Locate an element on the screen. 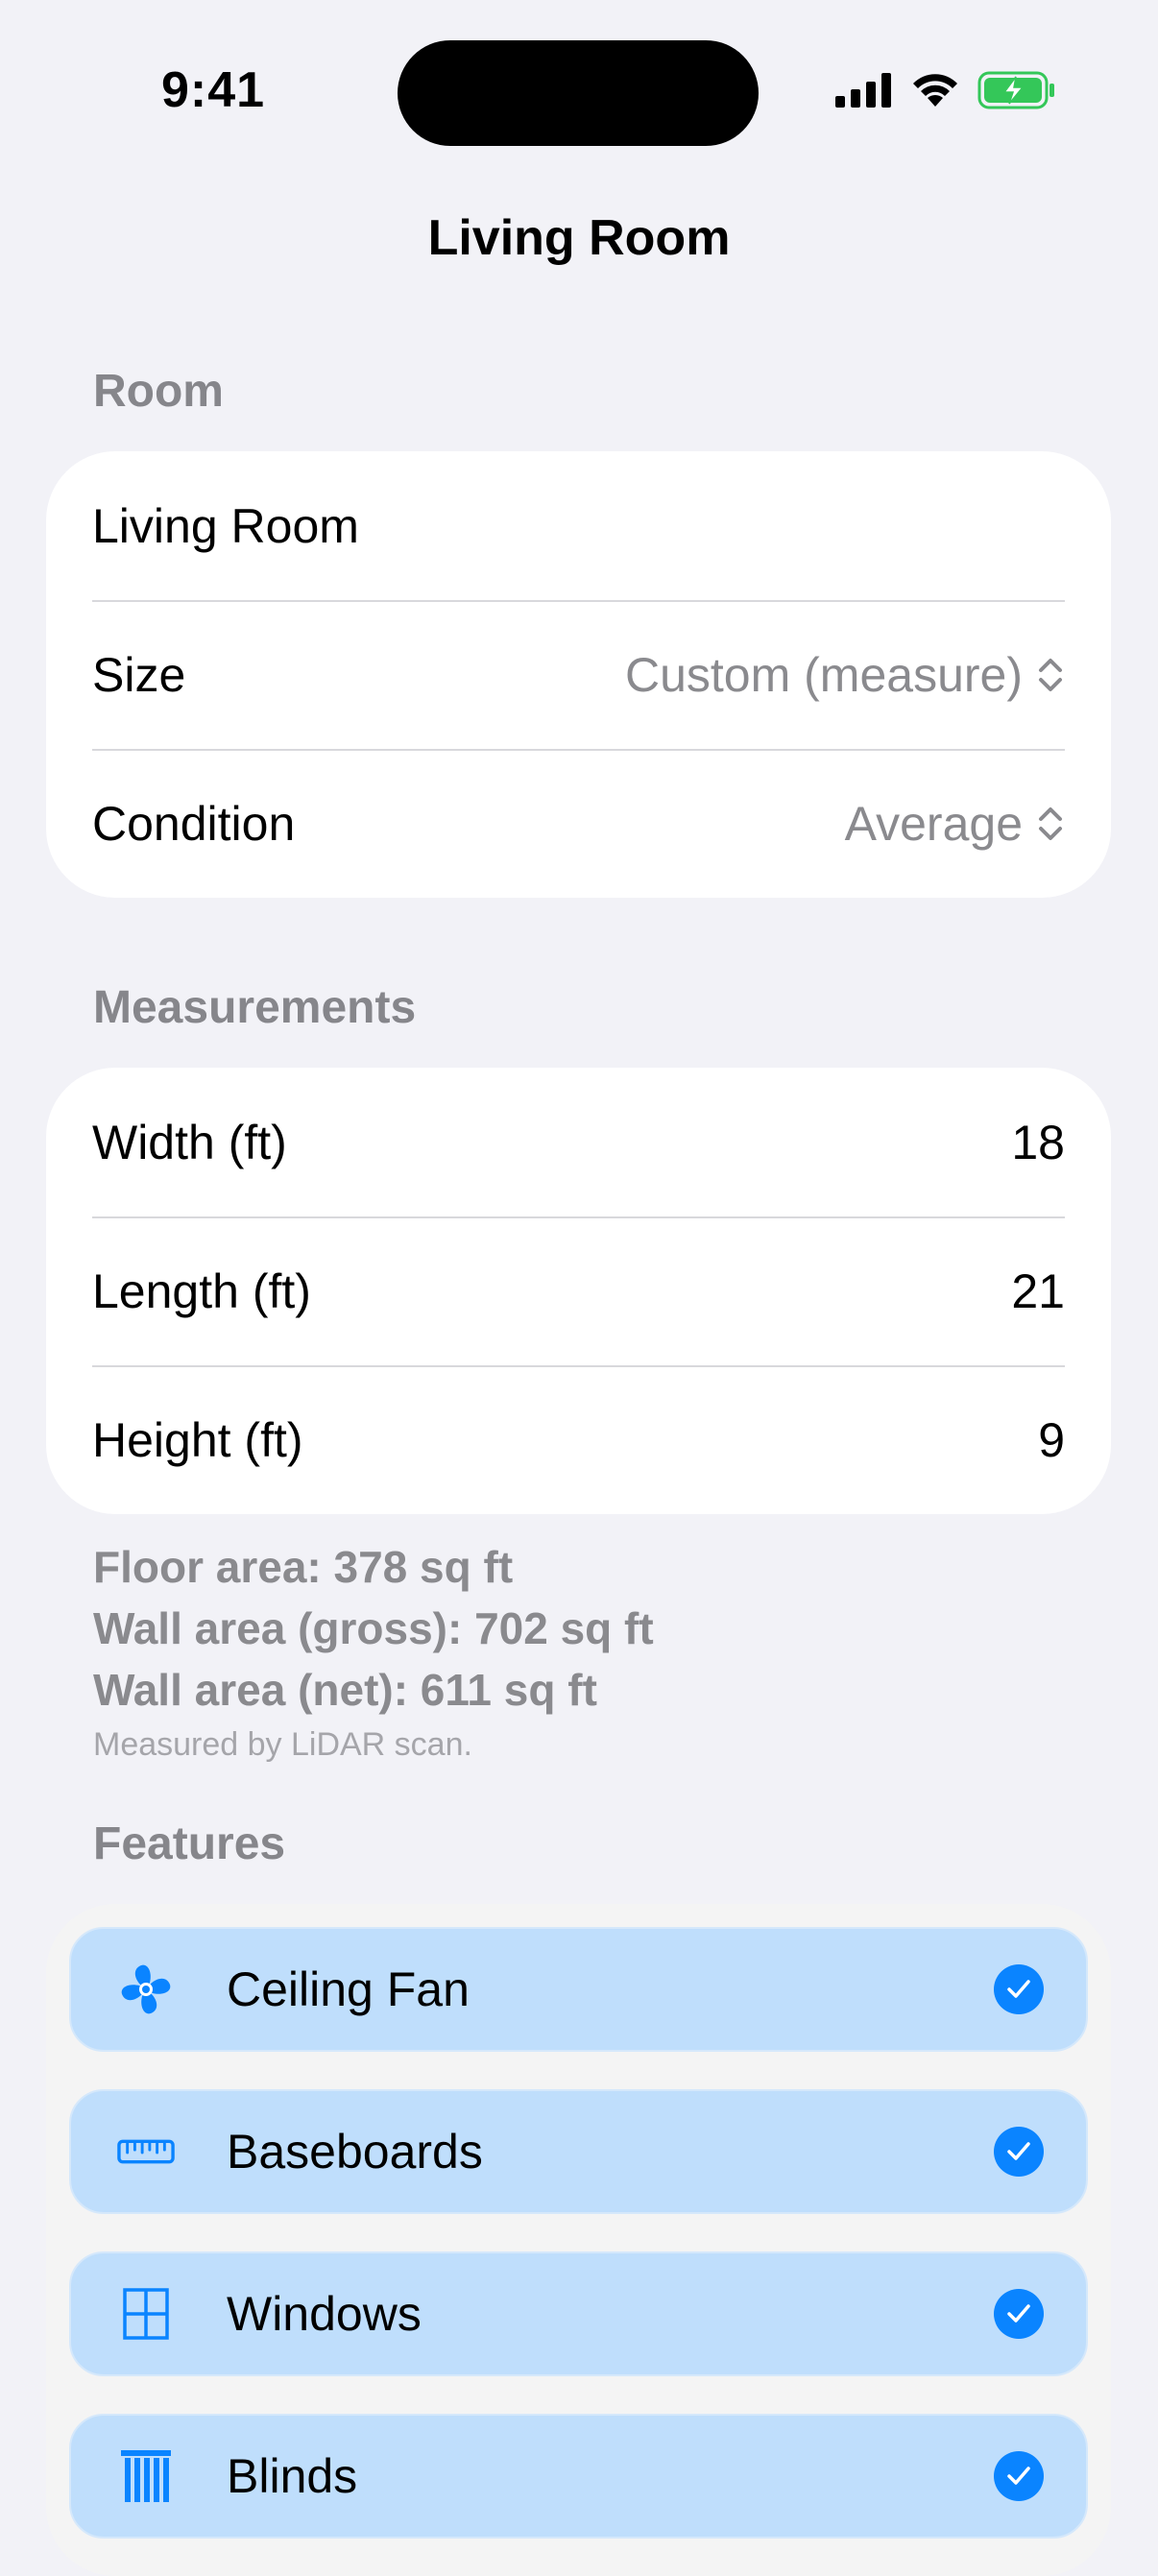 This screenshot has width=1158, height=2576. feature-baseboards: Baseboards is located at coordinates (578, 2151).